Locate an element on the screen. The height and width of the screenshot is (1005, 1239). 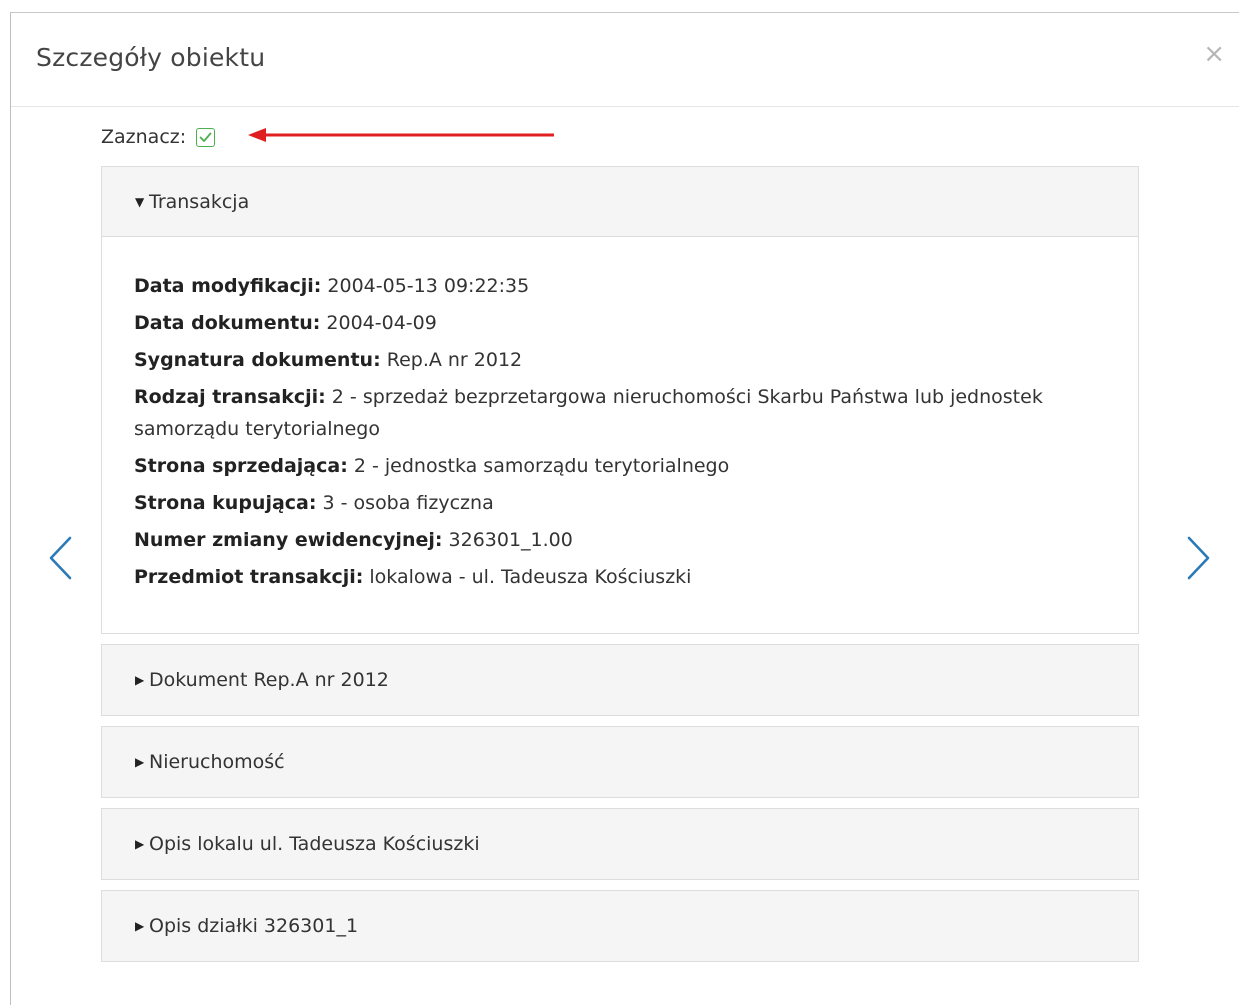
panel-heading-dokument: ▶ Dokument Rep.A nr 2012 is located at coordinates (620, 680).